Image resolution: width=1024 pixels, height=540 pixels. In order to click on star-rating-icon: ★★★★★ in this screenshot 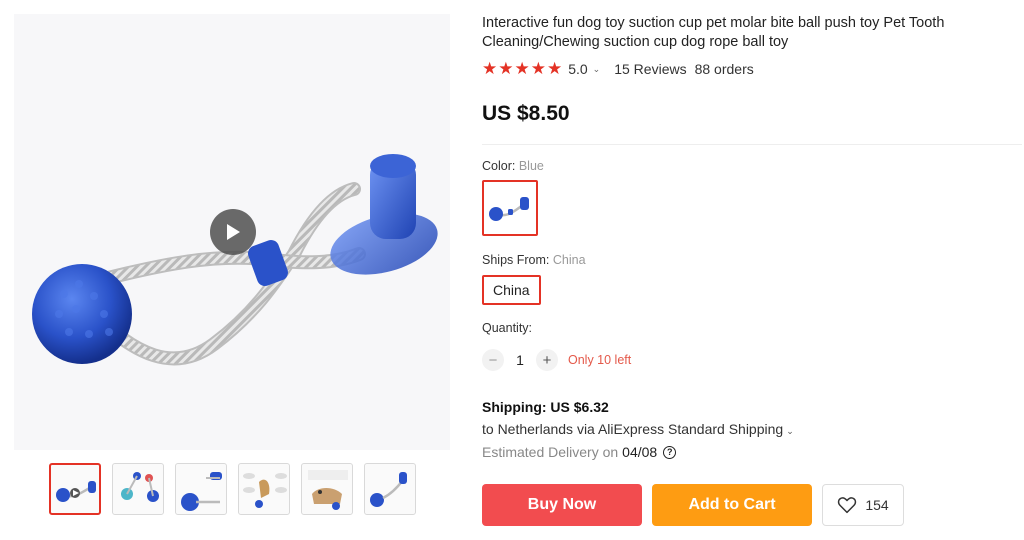, I will do `click(523, 68)`.